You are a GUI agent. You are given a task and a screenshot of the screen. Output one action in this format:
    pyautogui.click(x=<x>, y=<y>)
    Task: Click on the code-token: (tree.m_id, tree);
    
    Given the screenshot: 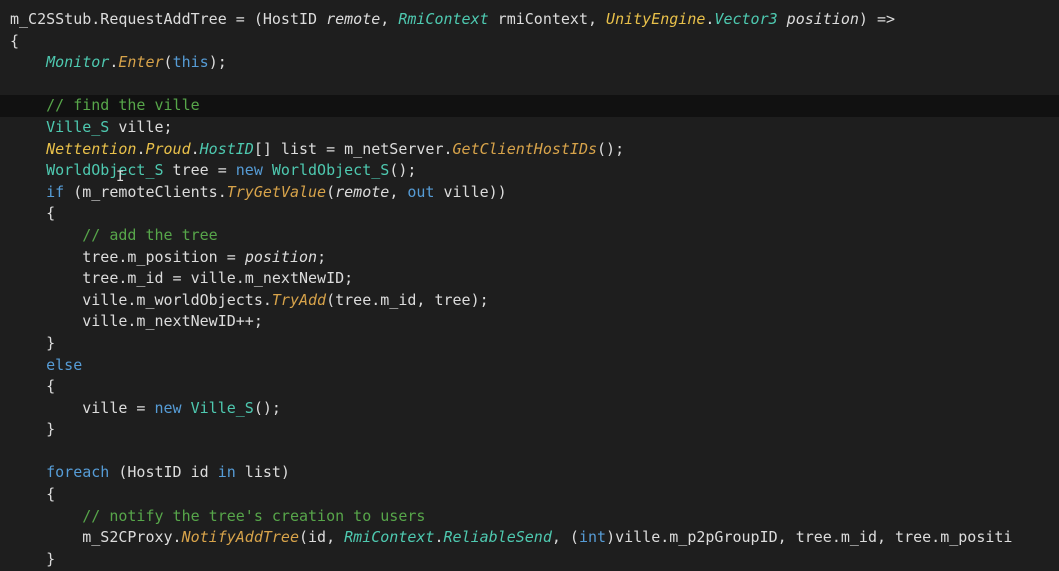 What is the action you would take?
    pyautogui.click(x=407, y=299)
    